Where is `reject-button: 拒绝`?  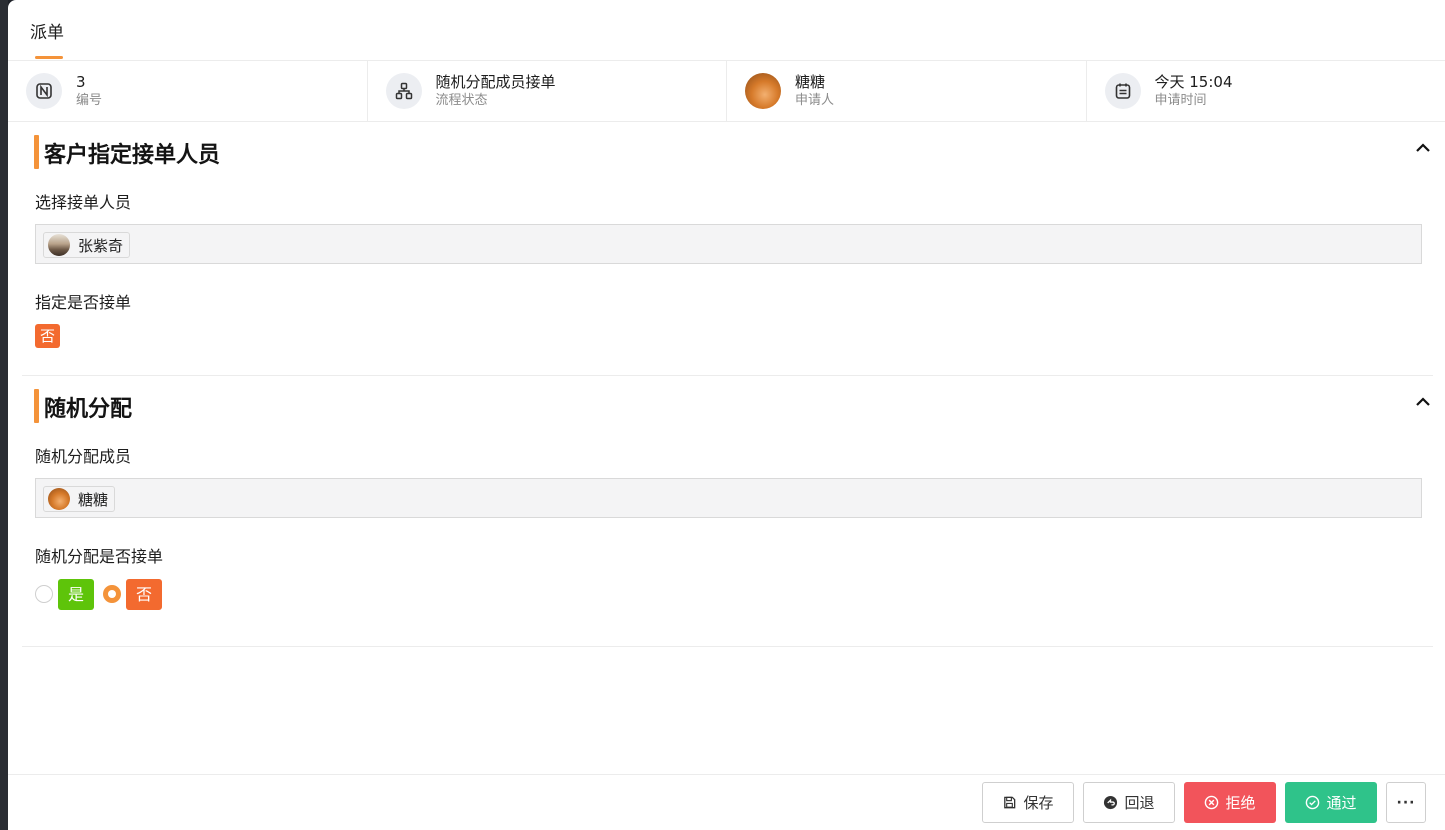
reject-button: 拒绝 is located at coordinates (1230, 802).